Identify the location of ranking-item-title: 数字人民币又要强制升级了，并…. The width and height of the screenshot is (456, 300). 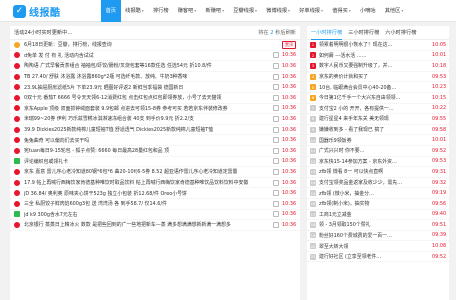
(374, 65).